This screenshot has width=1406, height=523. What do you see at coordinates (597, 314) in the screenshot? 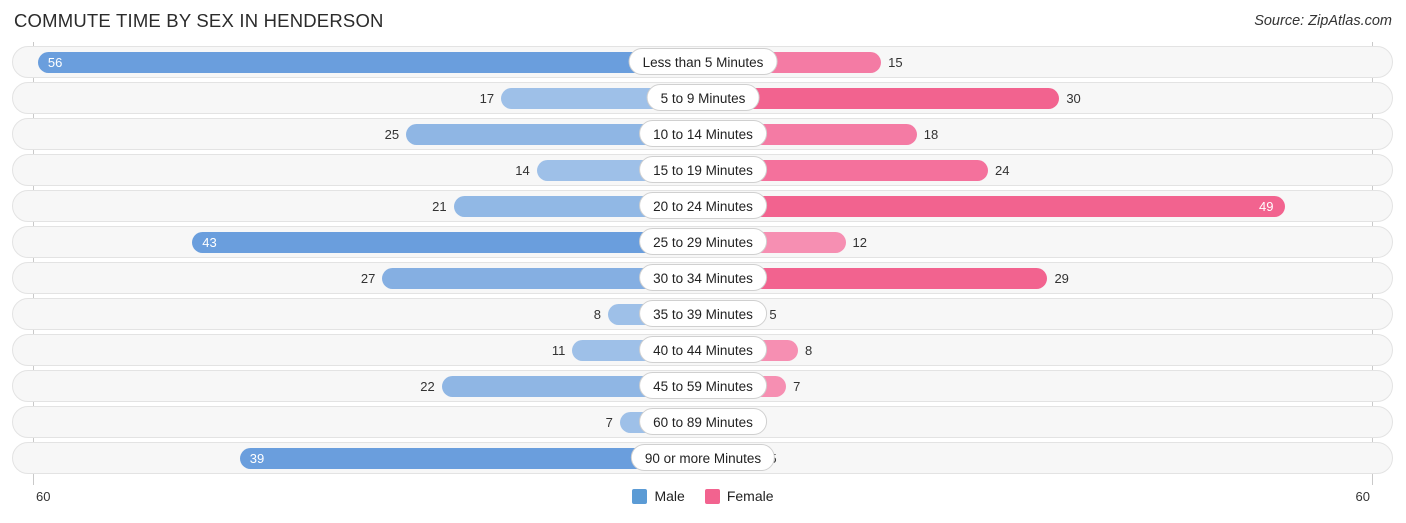
I see `value-label-male: 8` at bounding box center [597, 314].